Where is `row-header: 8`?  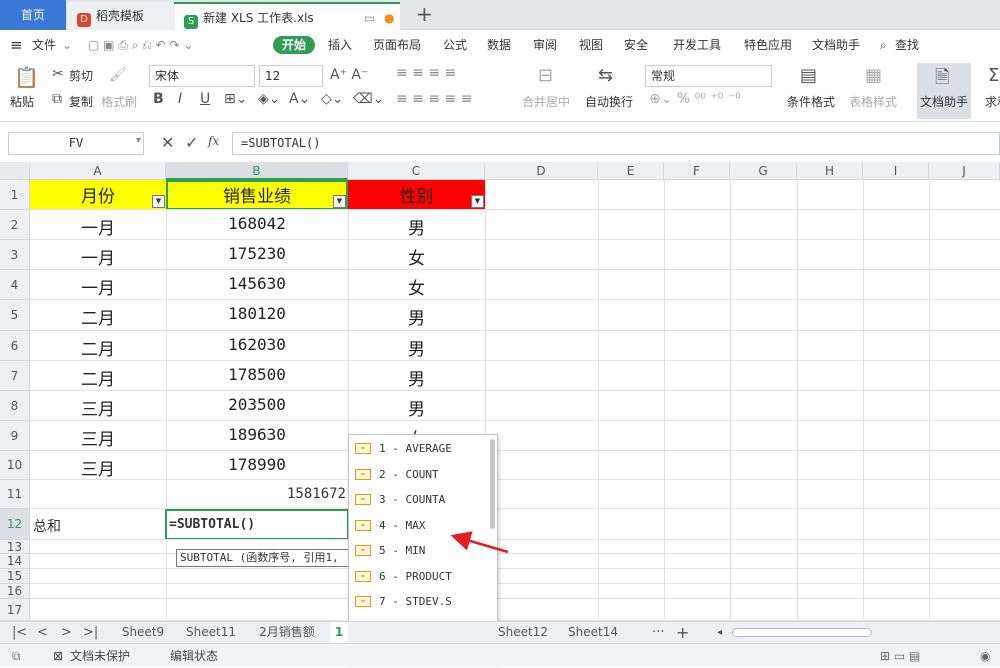
row-header: 8 is located at coordinates (15, 406).